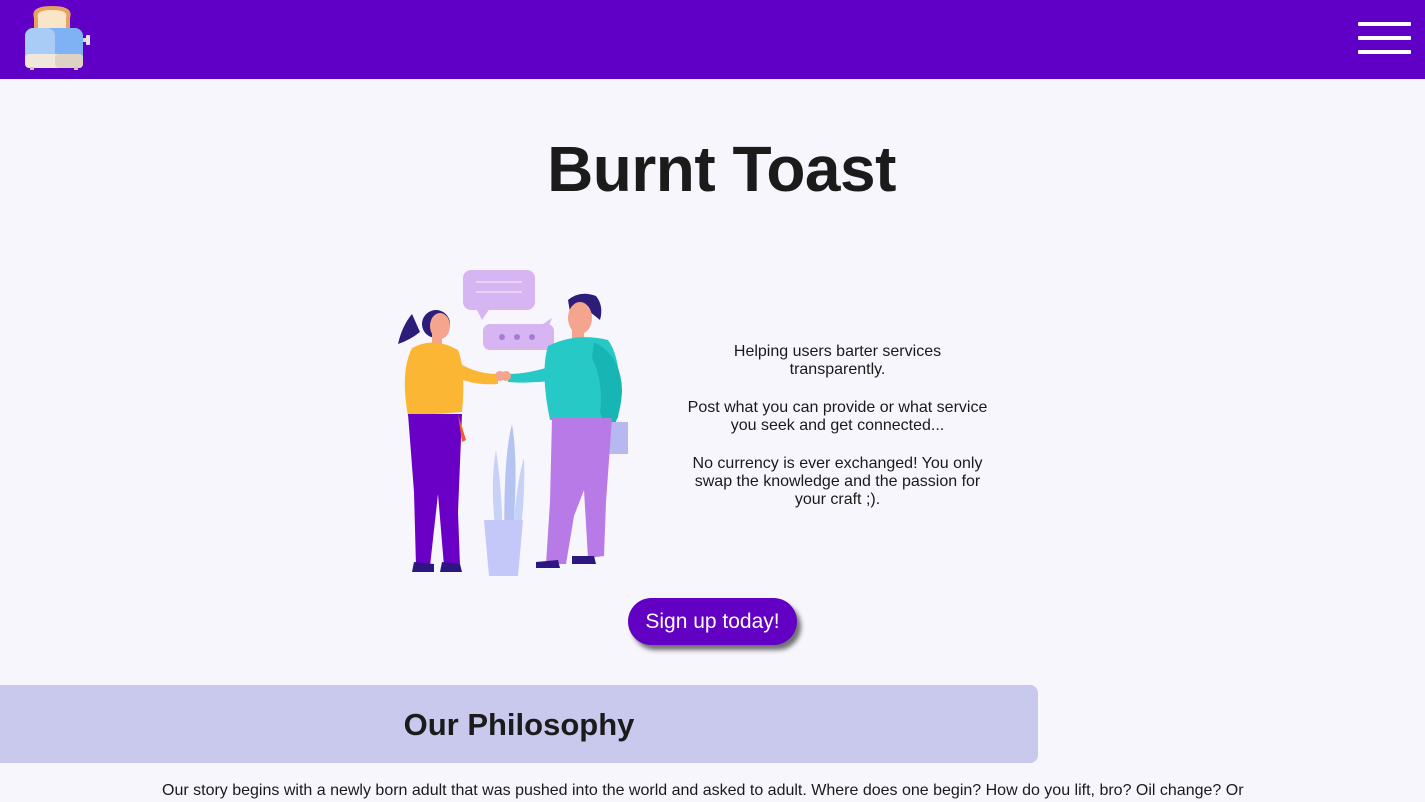  What do you see at coordinates (712, 39) in the screenshot?
I see `top-navbar` at bounding box center [712, 39].